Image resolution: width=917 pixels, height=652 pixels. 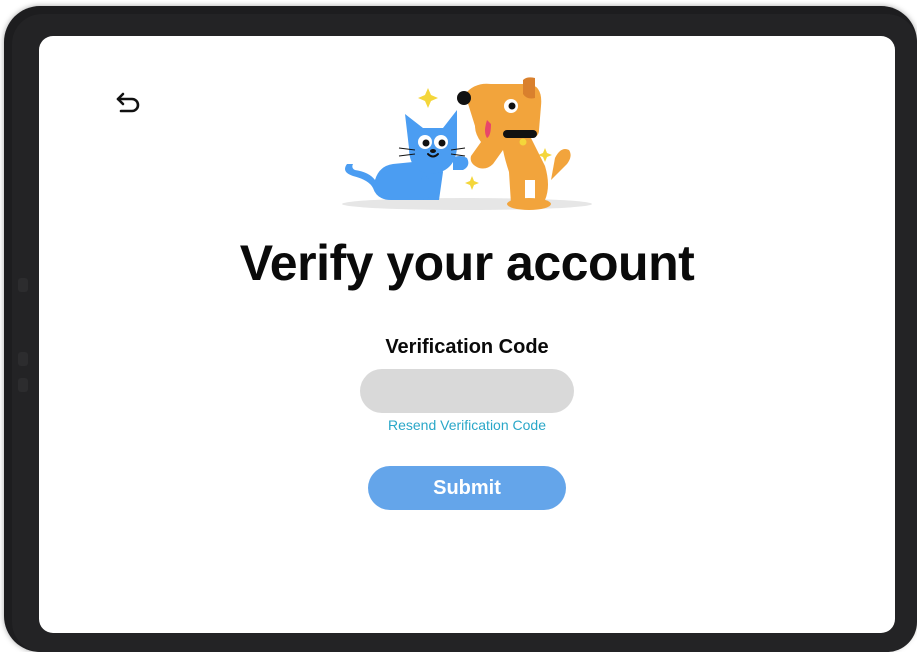 I want to click on dog-icon, so click(x=518, y=143).